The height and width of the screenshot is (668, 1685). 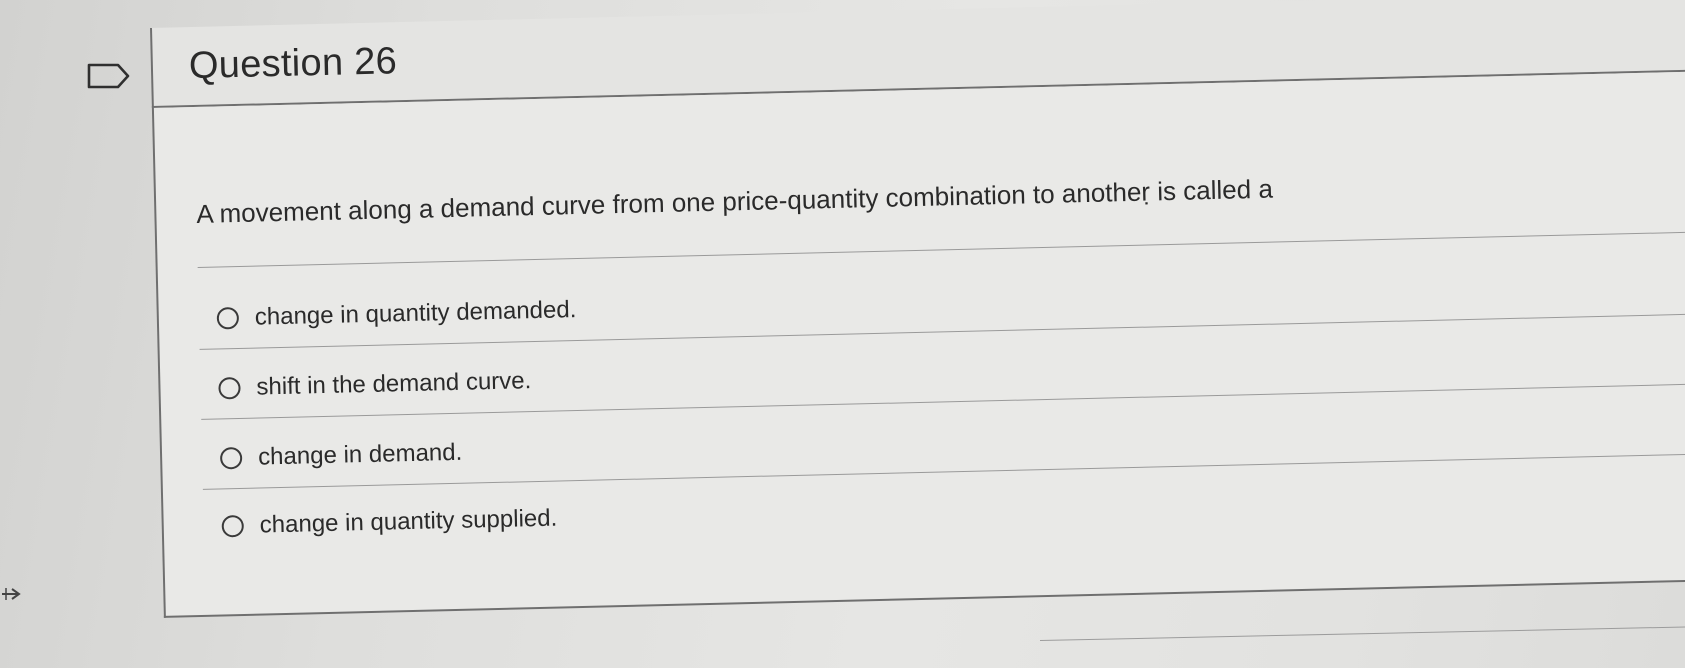 What do you see at coordinates (360, 454) in the screenshot?
I see `answer-option-label: change in demand.` at bounding box center [360, 454].